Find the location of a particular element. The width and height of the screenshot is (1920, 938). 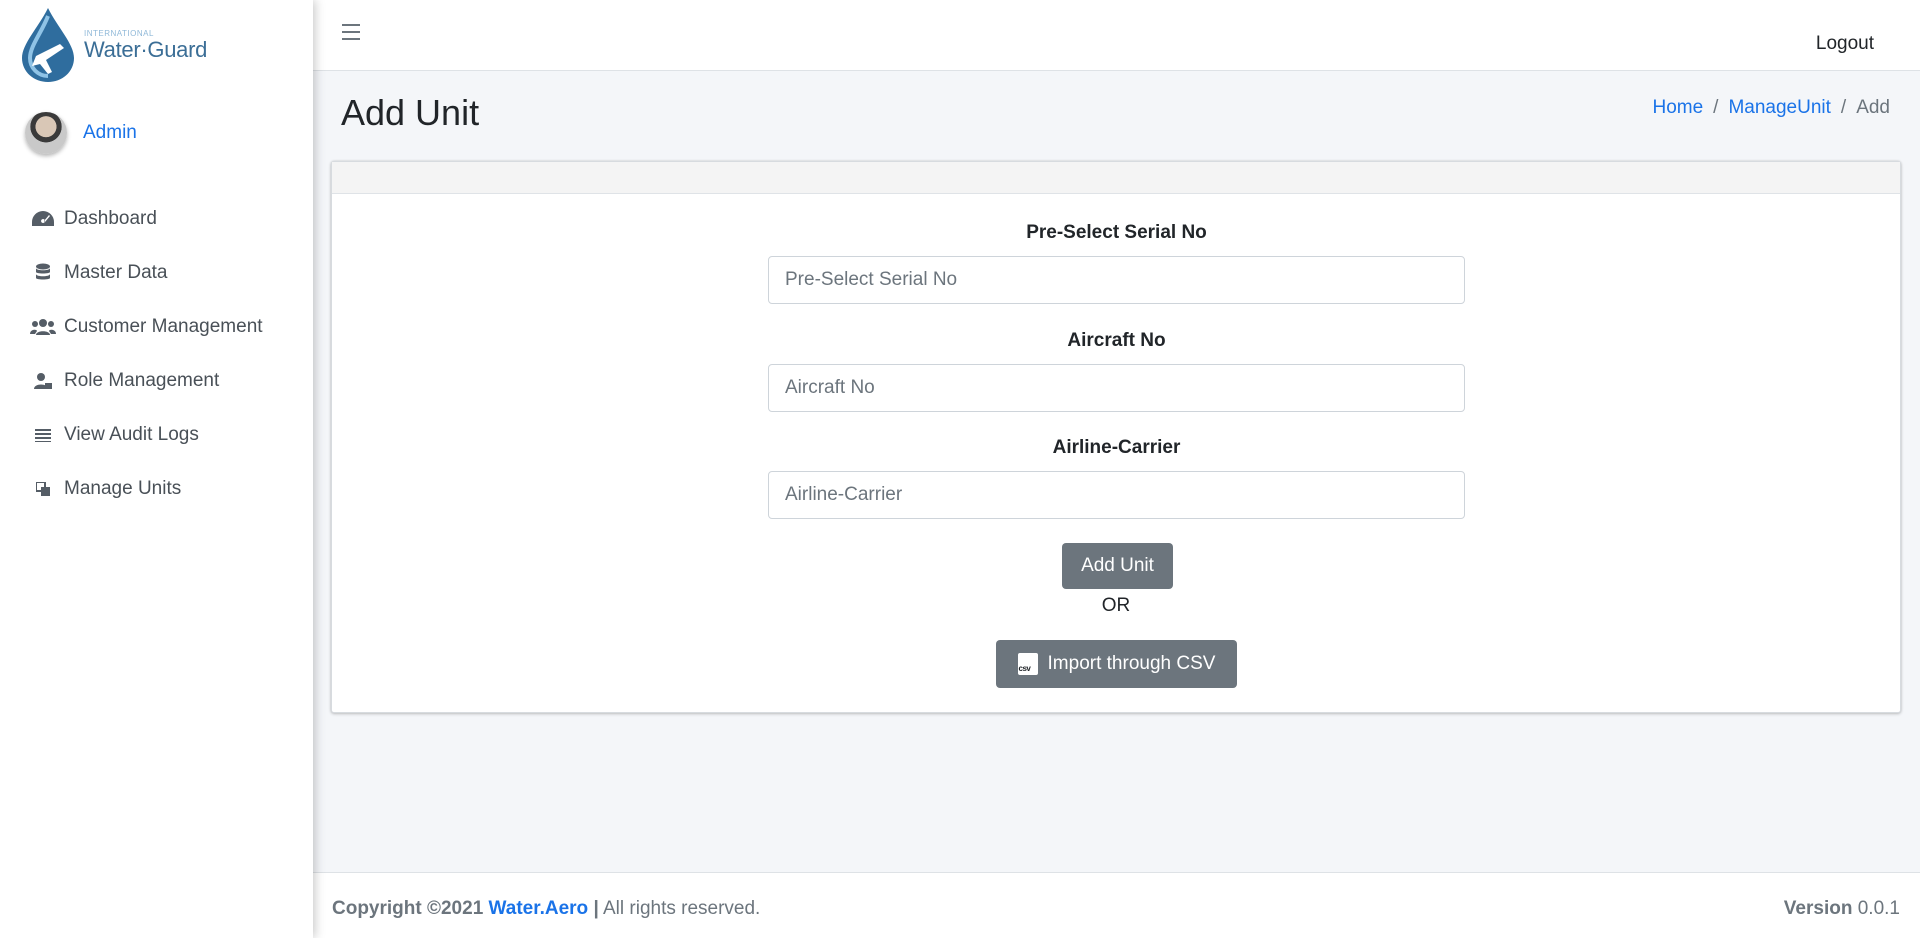

avatar is located at coordinates (46, 133).